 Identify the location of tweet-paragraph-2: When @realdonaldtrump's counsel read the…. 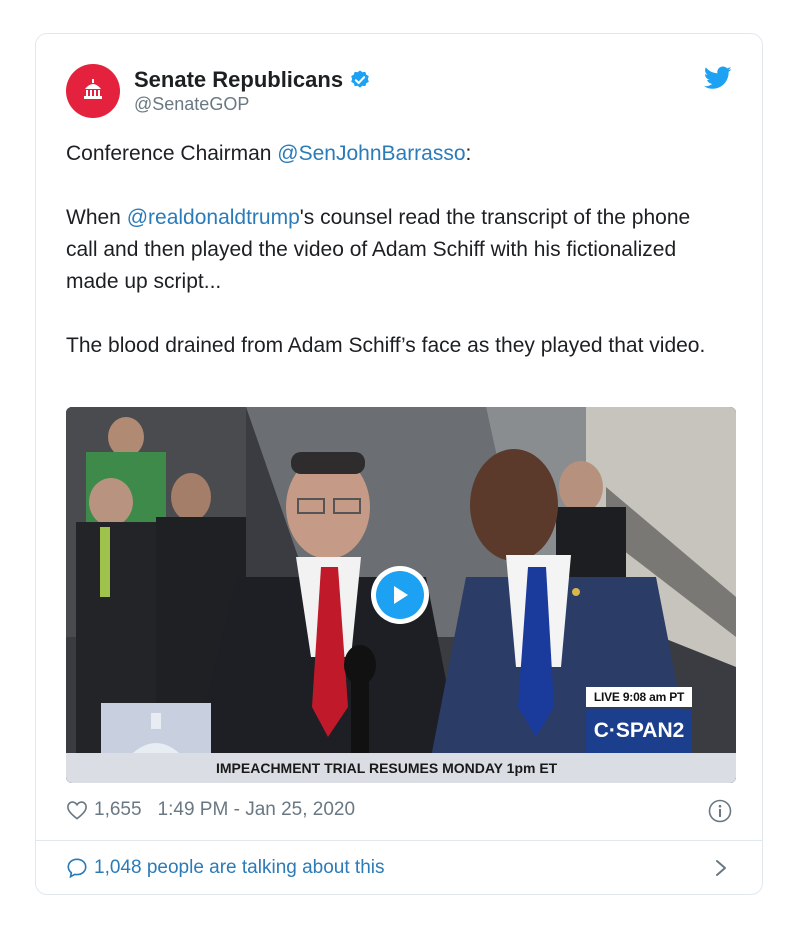
(396, 250).